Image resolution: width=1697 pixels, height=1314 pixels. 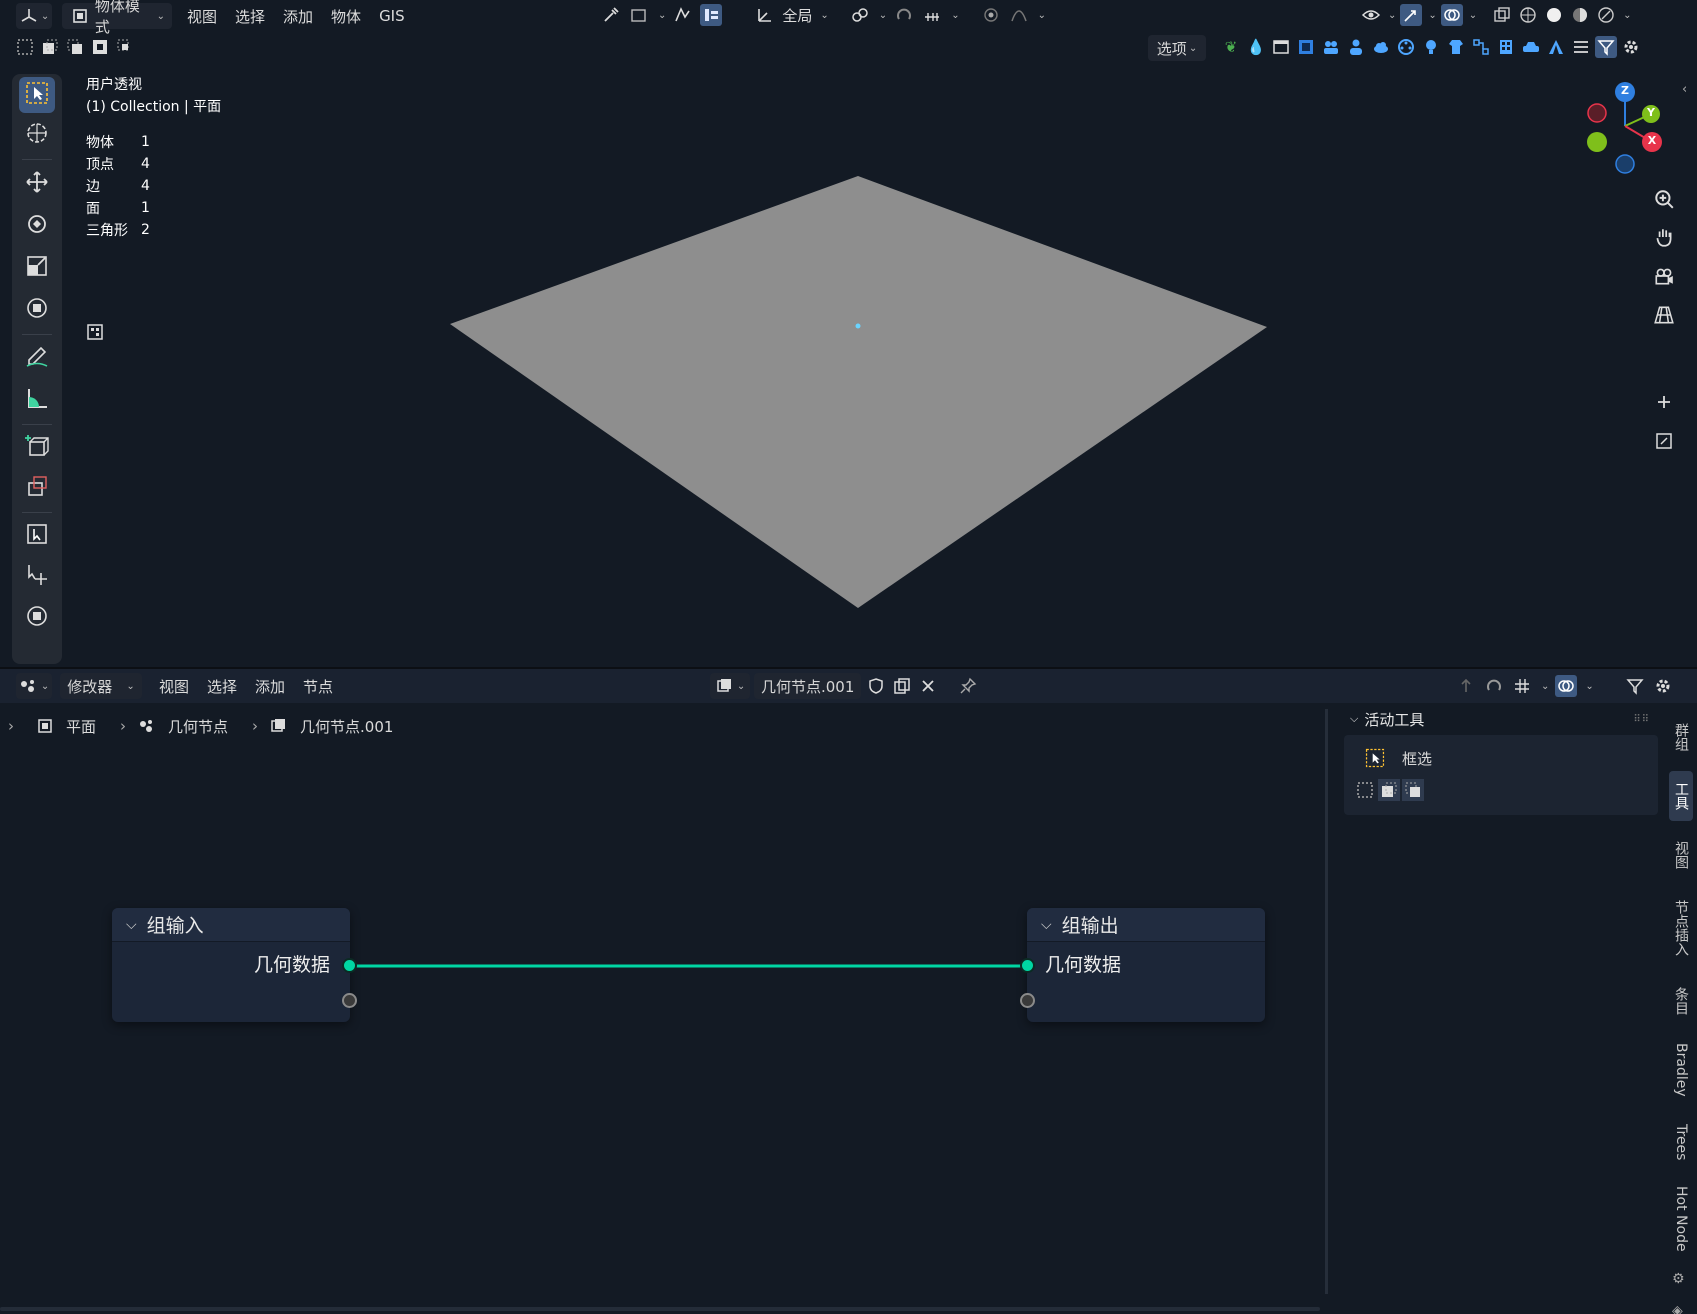 I want to click on group-input-header: ⌵ 组输入, so click(x=231, y=925).